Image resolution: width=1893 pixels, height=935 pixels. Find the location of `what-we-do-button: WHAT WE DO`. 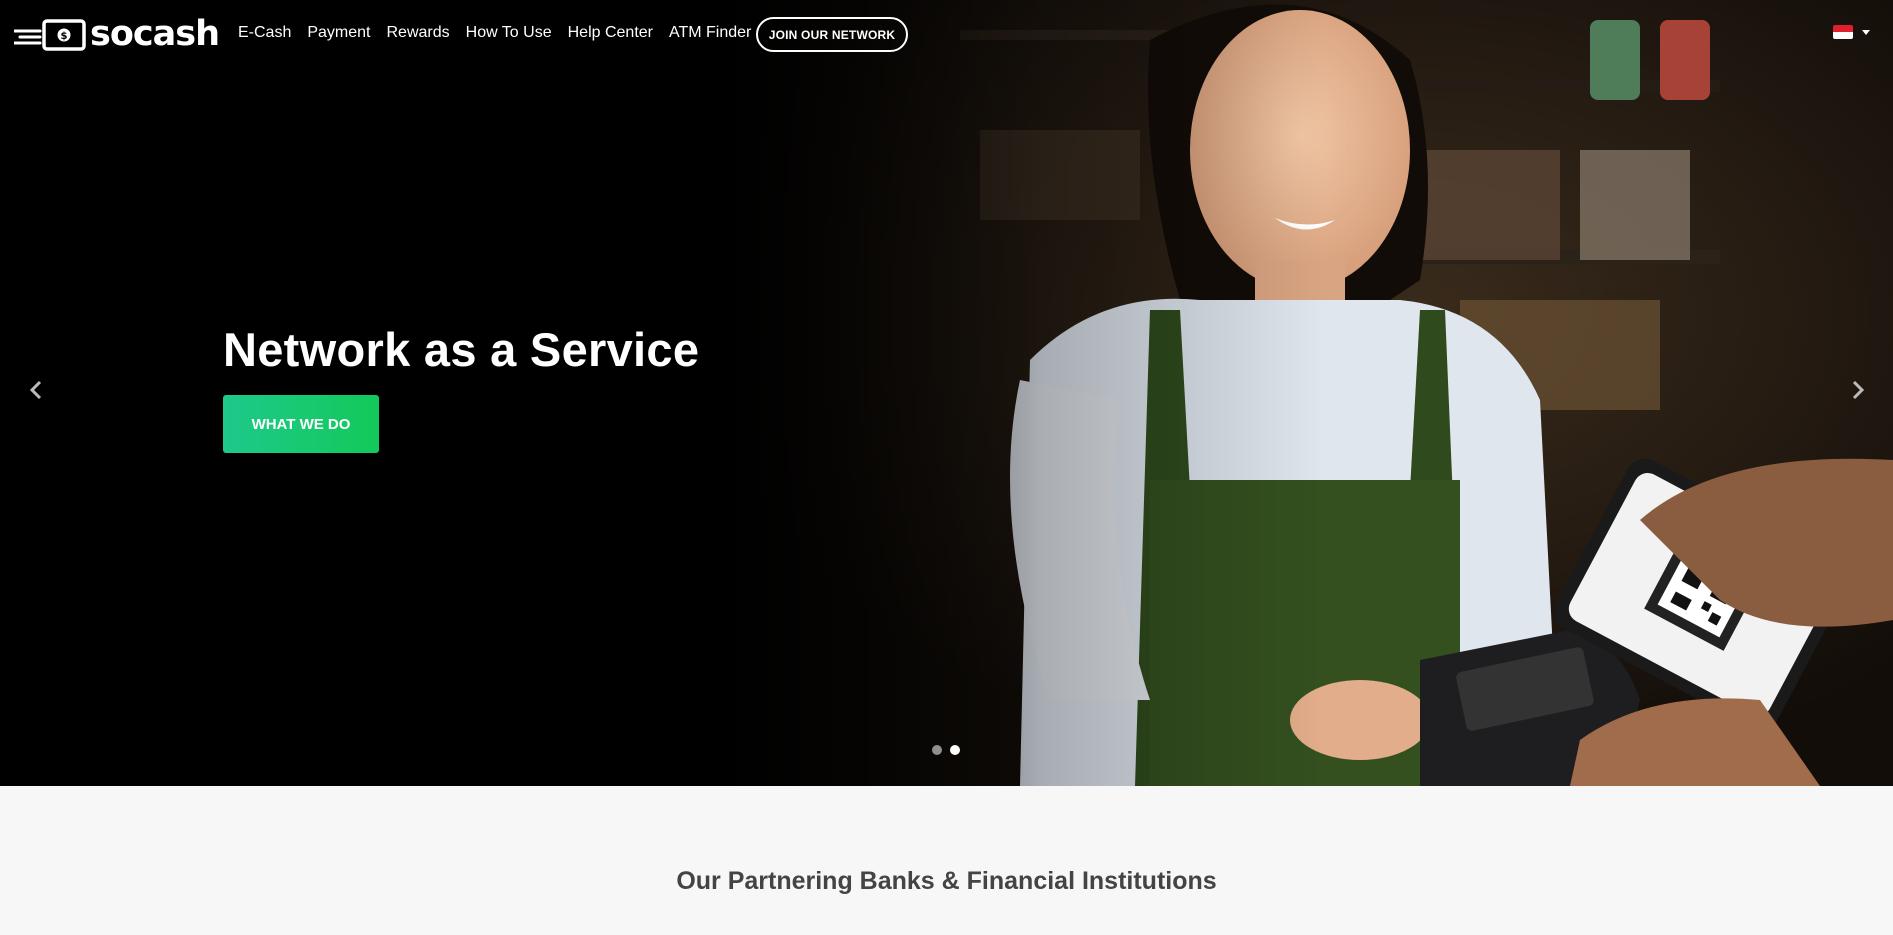

what-we-do-button: WHAT WE DO is located at coordinates (301, 424).